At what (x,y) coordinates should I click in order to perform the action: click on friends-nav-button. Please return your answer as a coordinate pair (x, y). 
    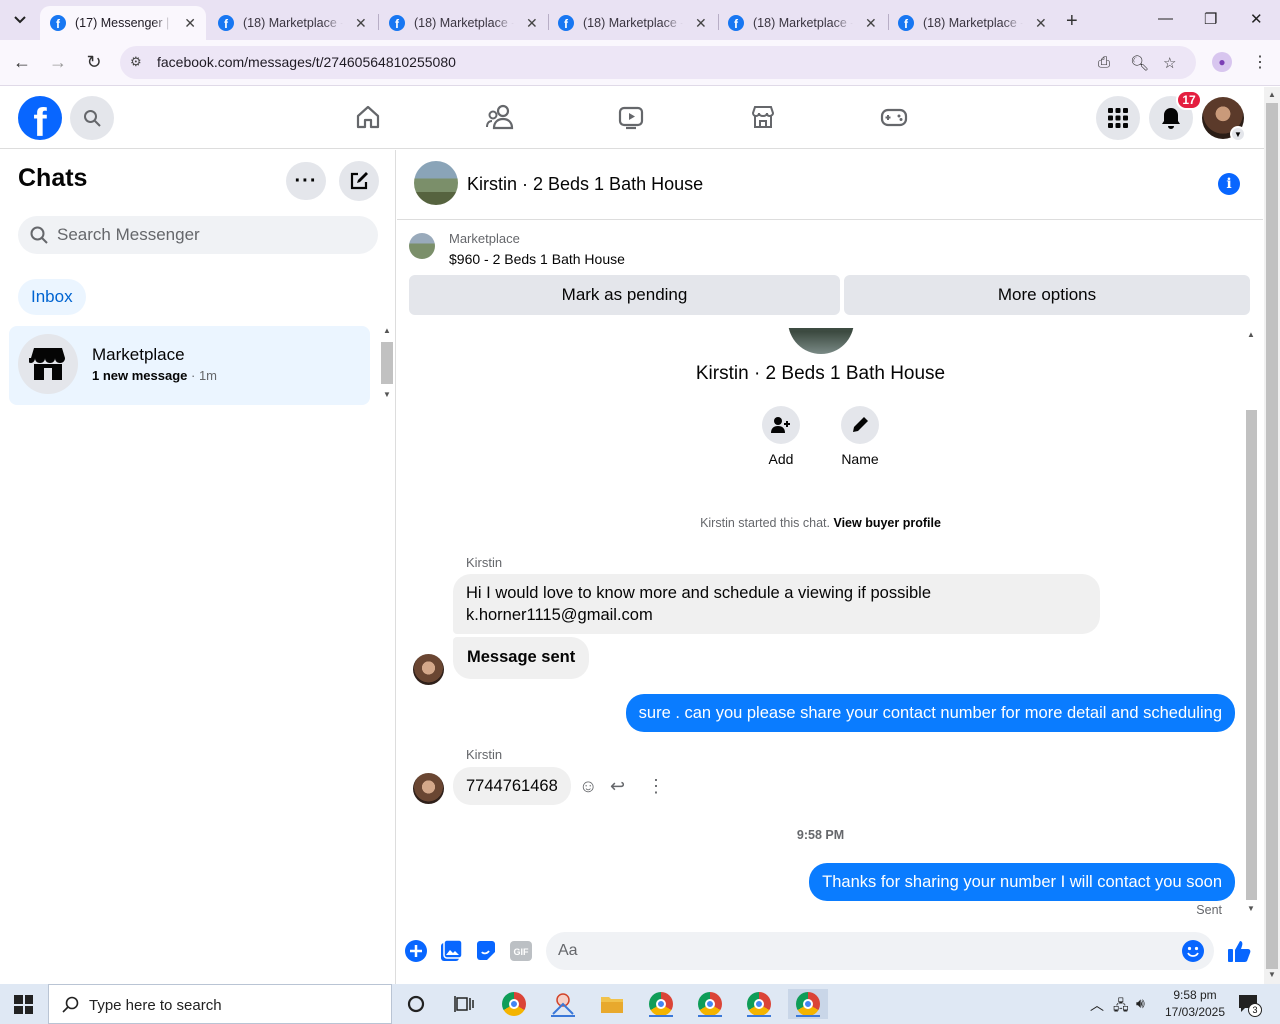
    Looking at the image, I should click on (500, 117).